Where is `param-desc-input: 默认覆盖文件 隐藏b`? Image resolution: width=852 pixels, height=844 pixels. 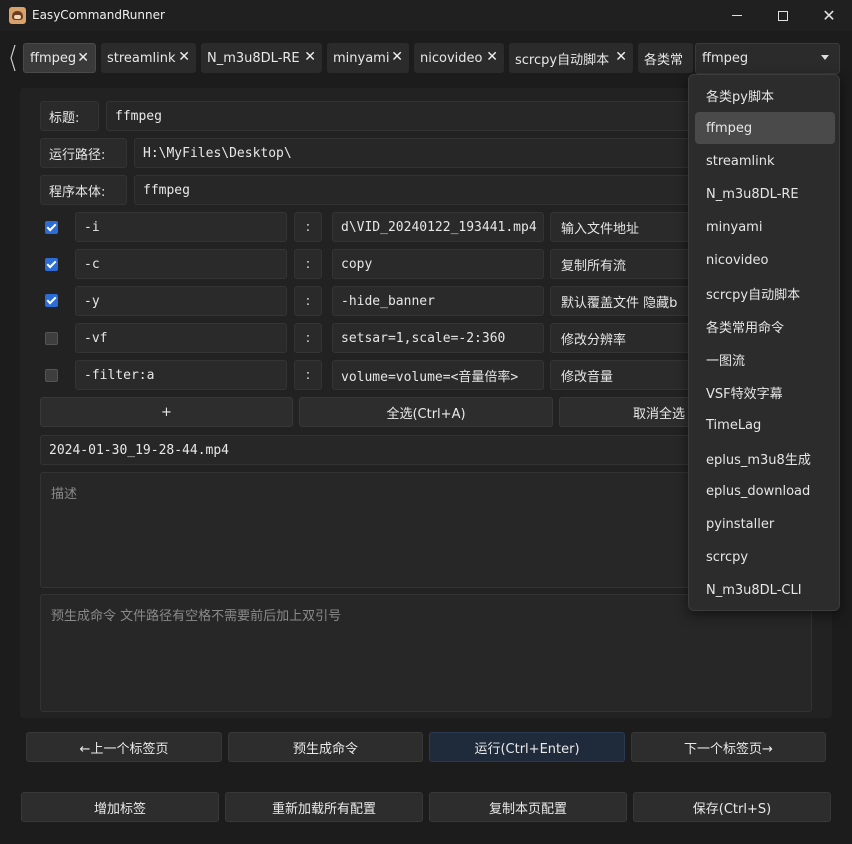 param-desc-input: 默认覆盖文件 隐藏b is located at coordinates (620, 301).